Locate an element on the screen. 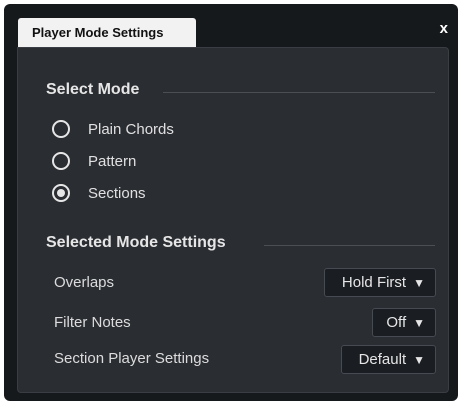 The width and height of the screenshot is (462, 405). radio-label: Pattern is located at coordinates (112, 161).